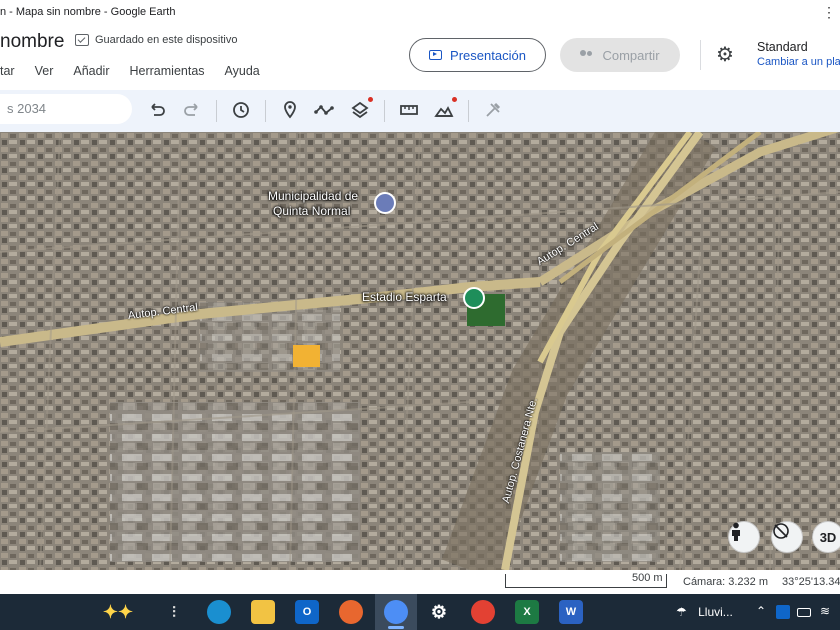 Image resolution: width=840 pixels, height=630 pixels. I want to click on menu-edit: tar, so click(12, 71).